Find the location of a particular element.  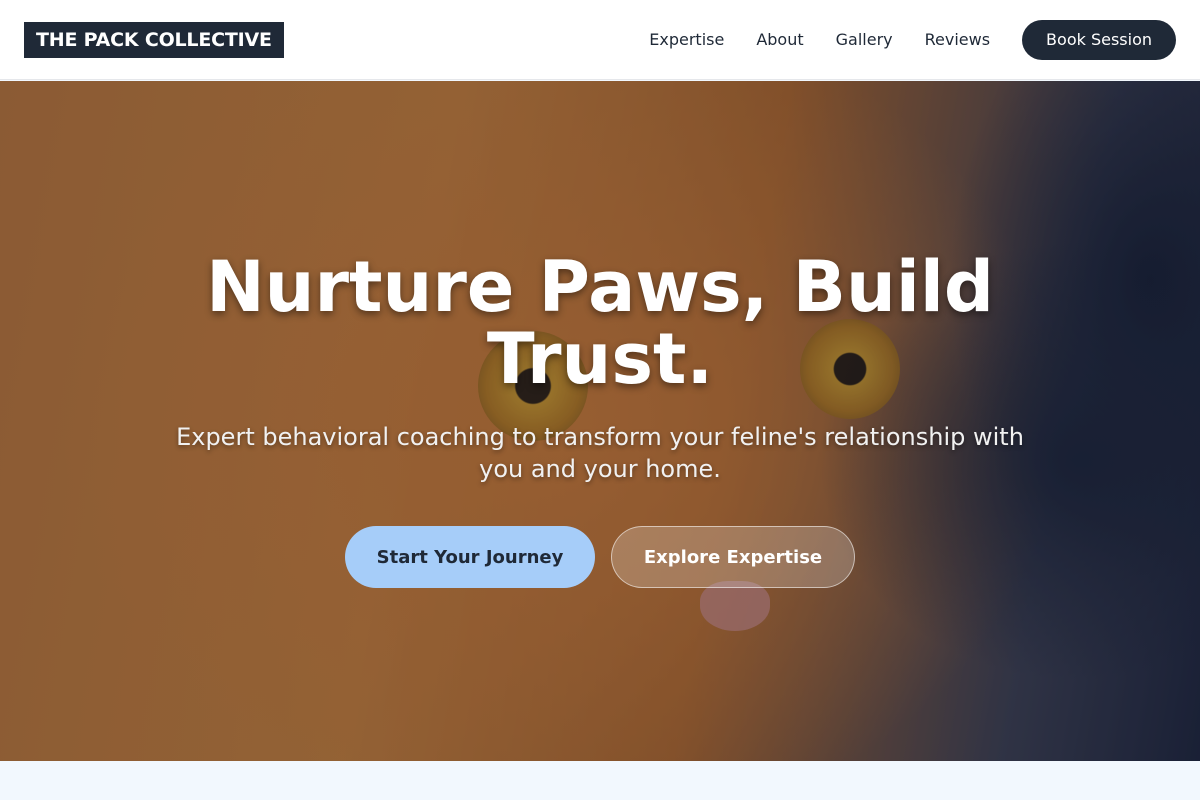

site-logo: THE PACK COLLECTIVE is located at coordinates (154, 39).